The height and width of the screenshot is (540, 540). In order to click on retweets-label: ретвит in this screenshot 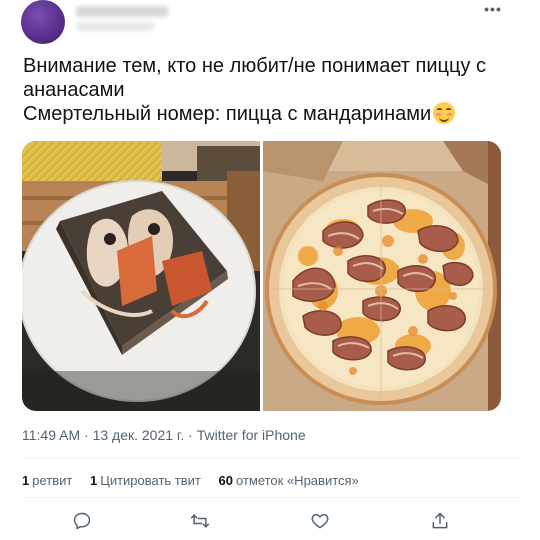, I will do `click(52, 480)`.